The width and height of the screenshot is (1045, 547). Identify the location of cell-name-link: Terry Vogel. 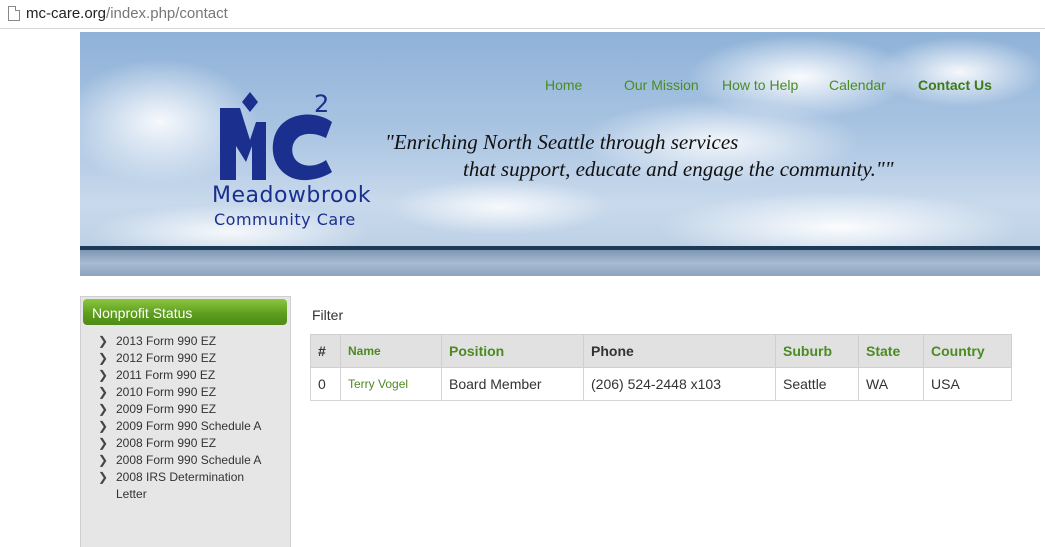
(391, 384).